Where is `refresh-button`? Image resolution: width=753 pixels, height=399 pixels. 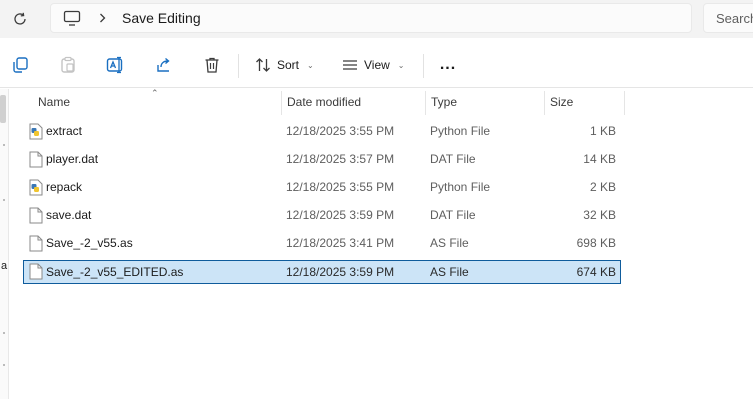 refresh-button is located at coordinates (20, 19).